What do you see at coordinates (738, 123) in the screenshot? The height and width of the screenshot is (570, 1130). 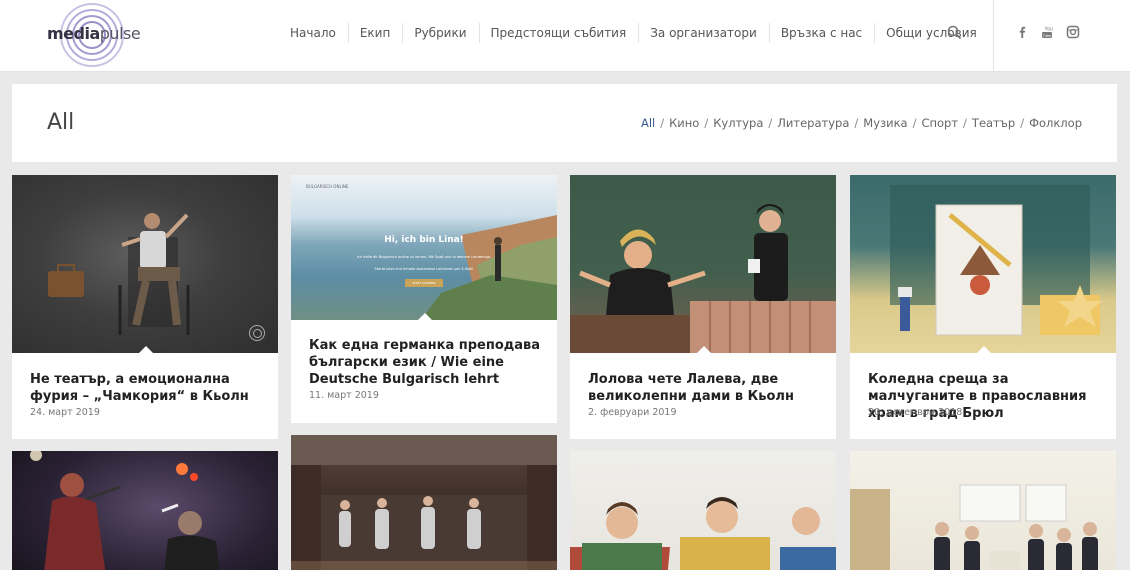 I see `filter-kultura: Култура` at bounding box center [738, 123].